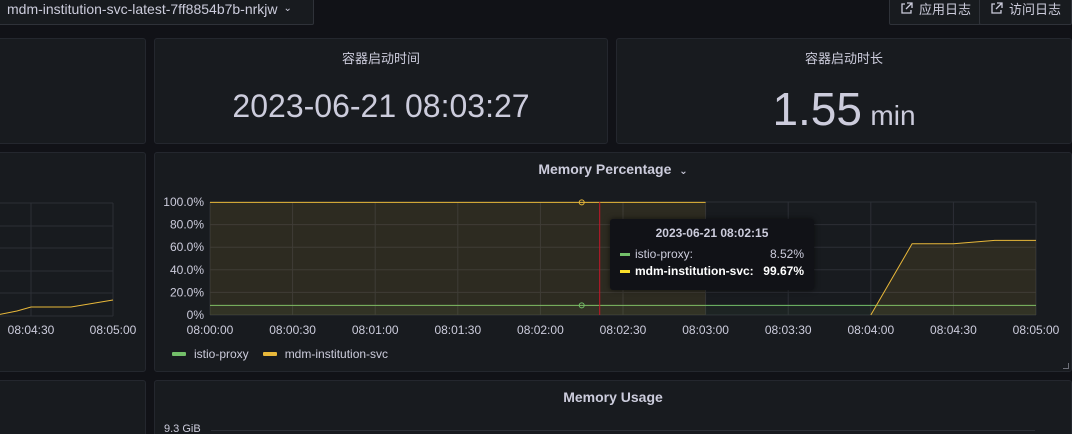 The height and width of the screenshot is (434, 1072). Describe the element at coordinates (380, 58) in the screenshot. I see `panel-title: 容器启动时间` at that location.